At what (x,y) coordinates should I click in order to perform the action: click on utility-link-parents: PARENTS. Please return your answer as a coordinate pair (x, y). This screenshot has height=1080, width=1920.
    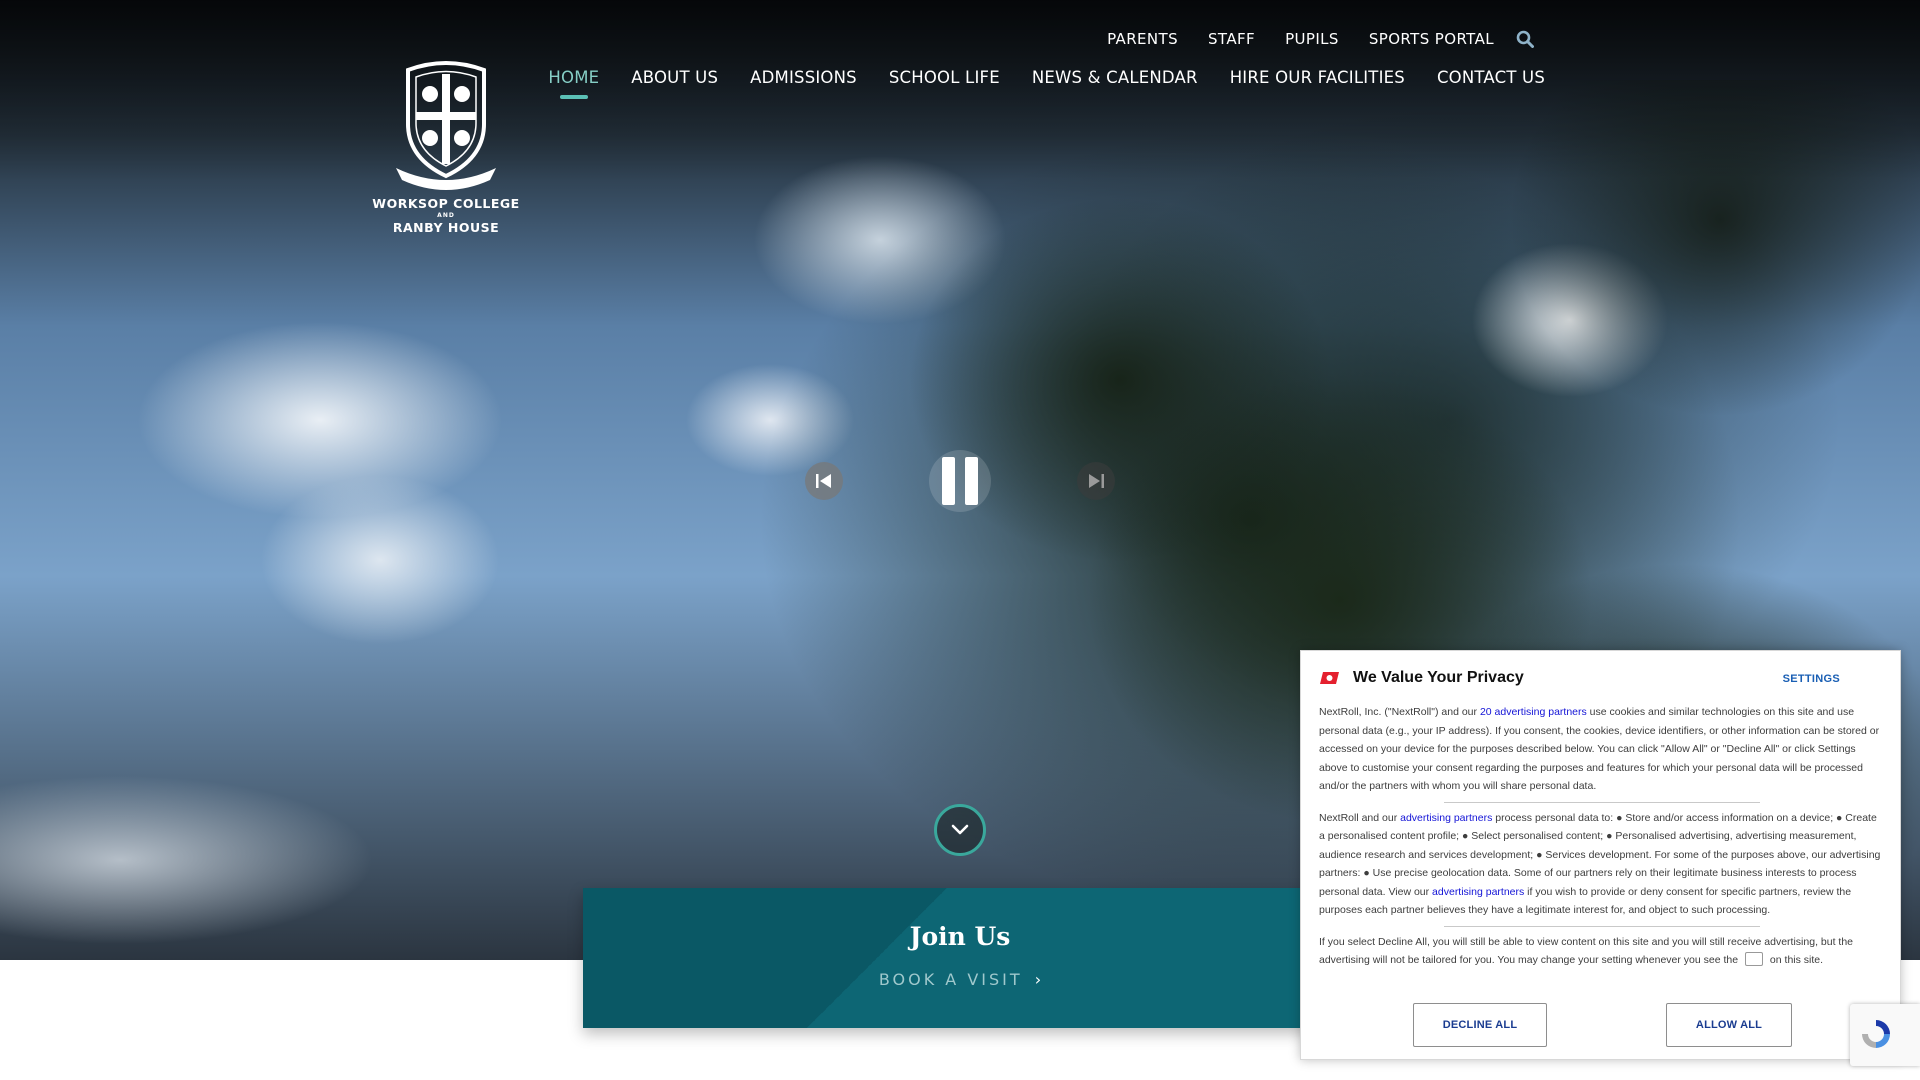
    Looking at the image, I should click on (1142, 39).